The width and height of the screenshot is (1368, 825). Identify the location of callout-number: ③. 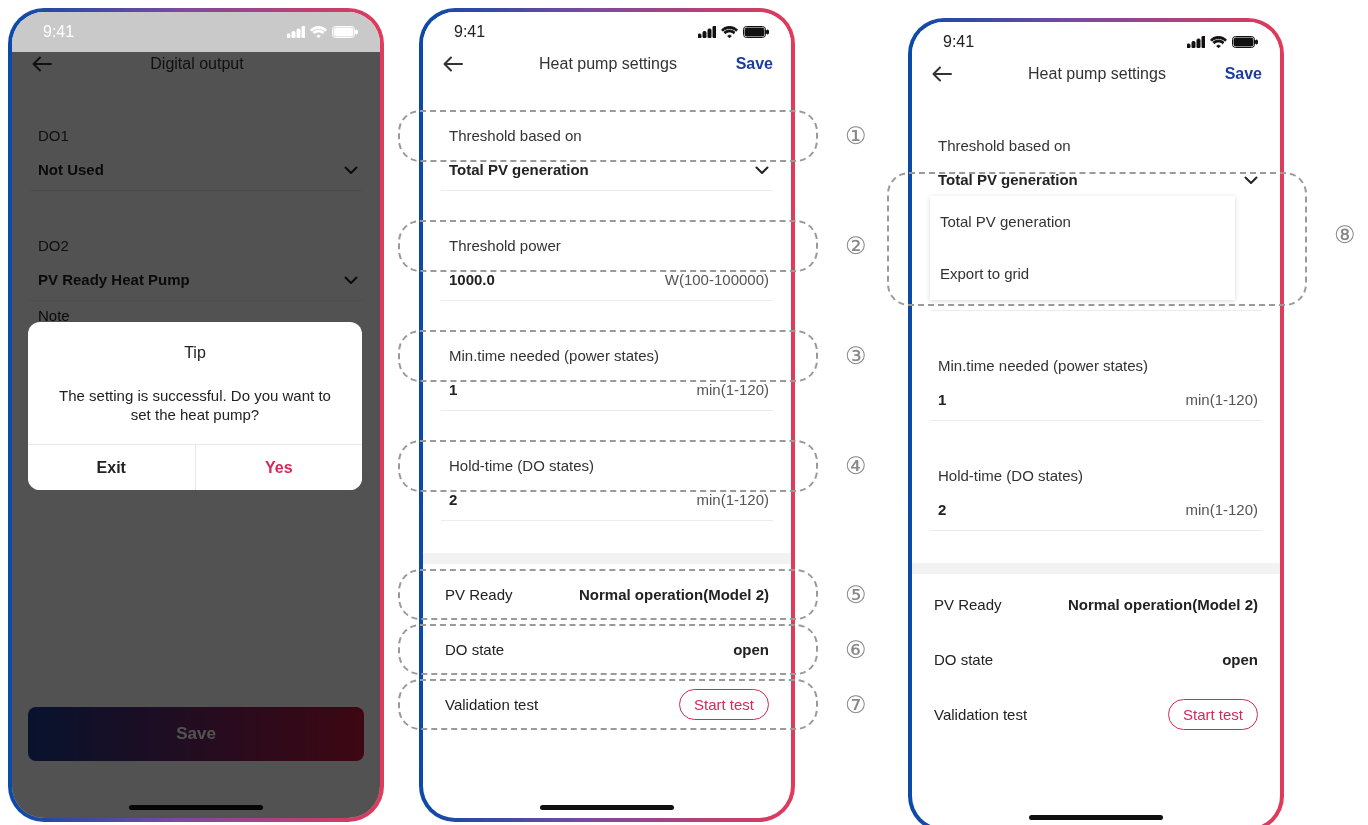
(856, 356).